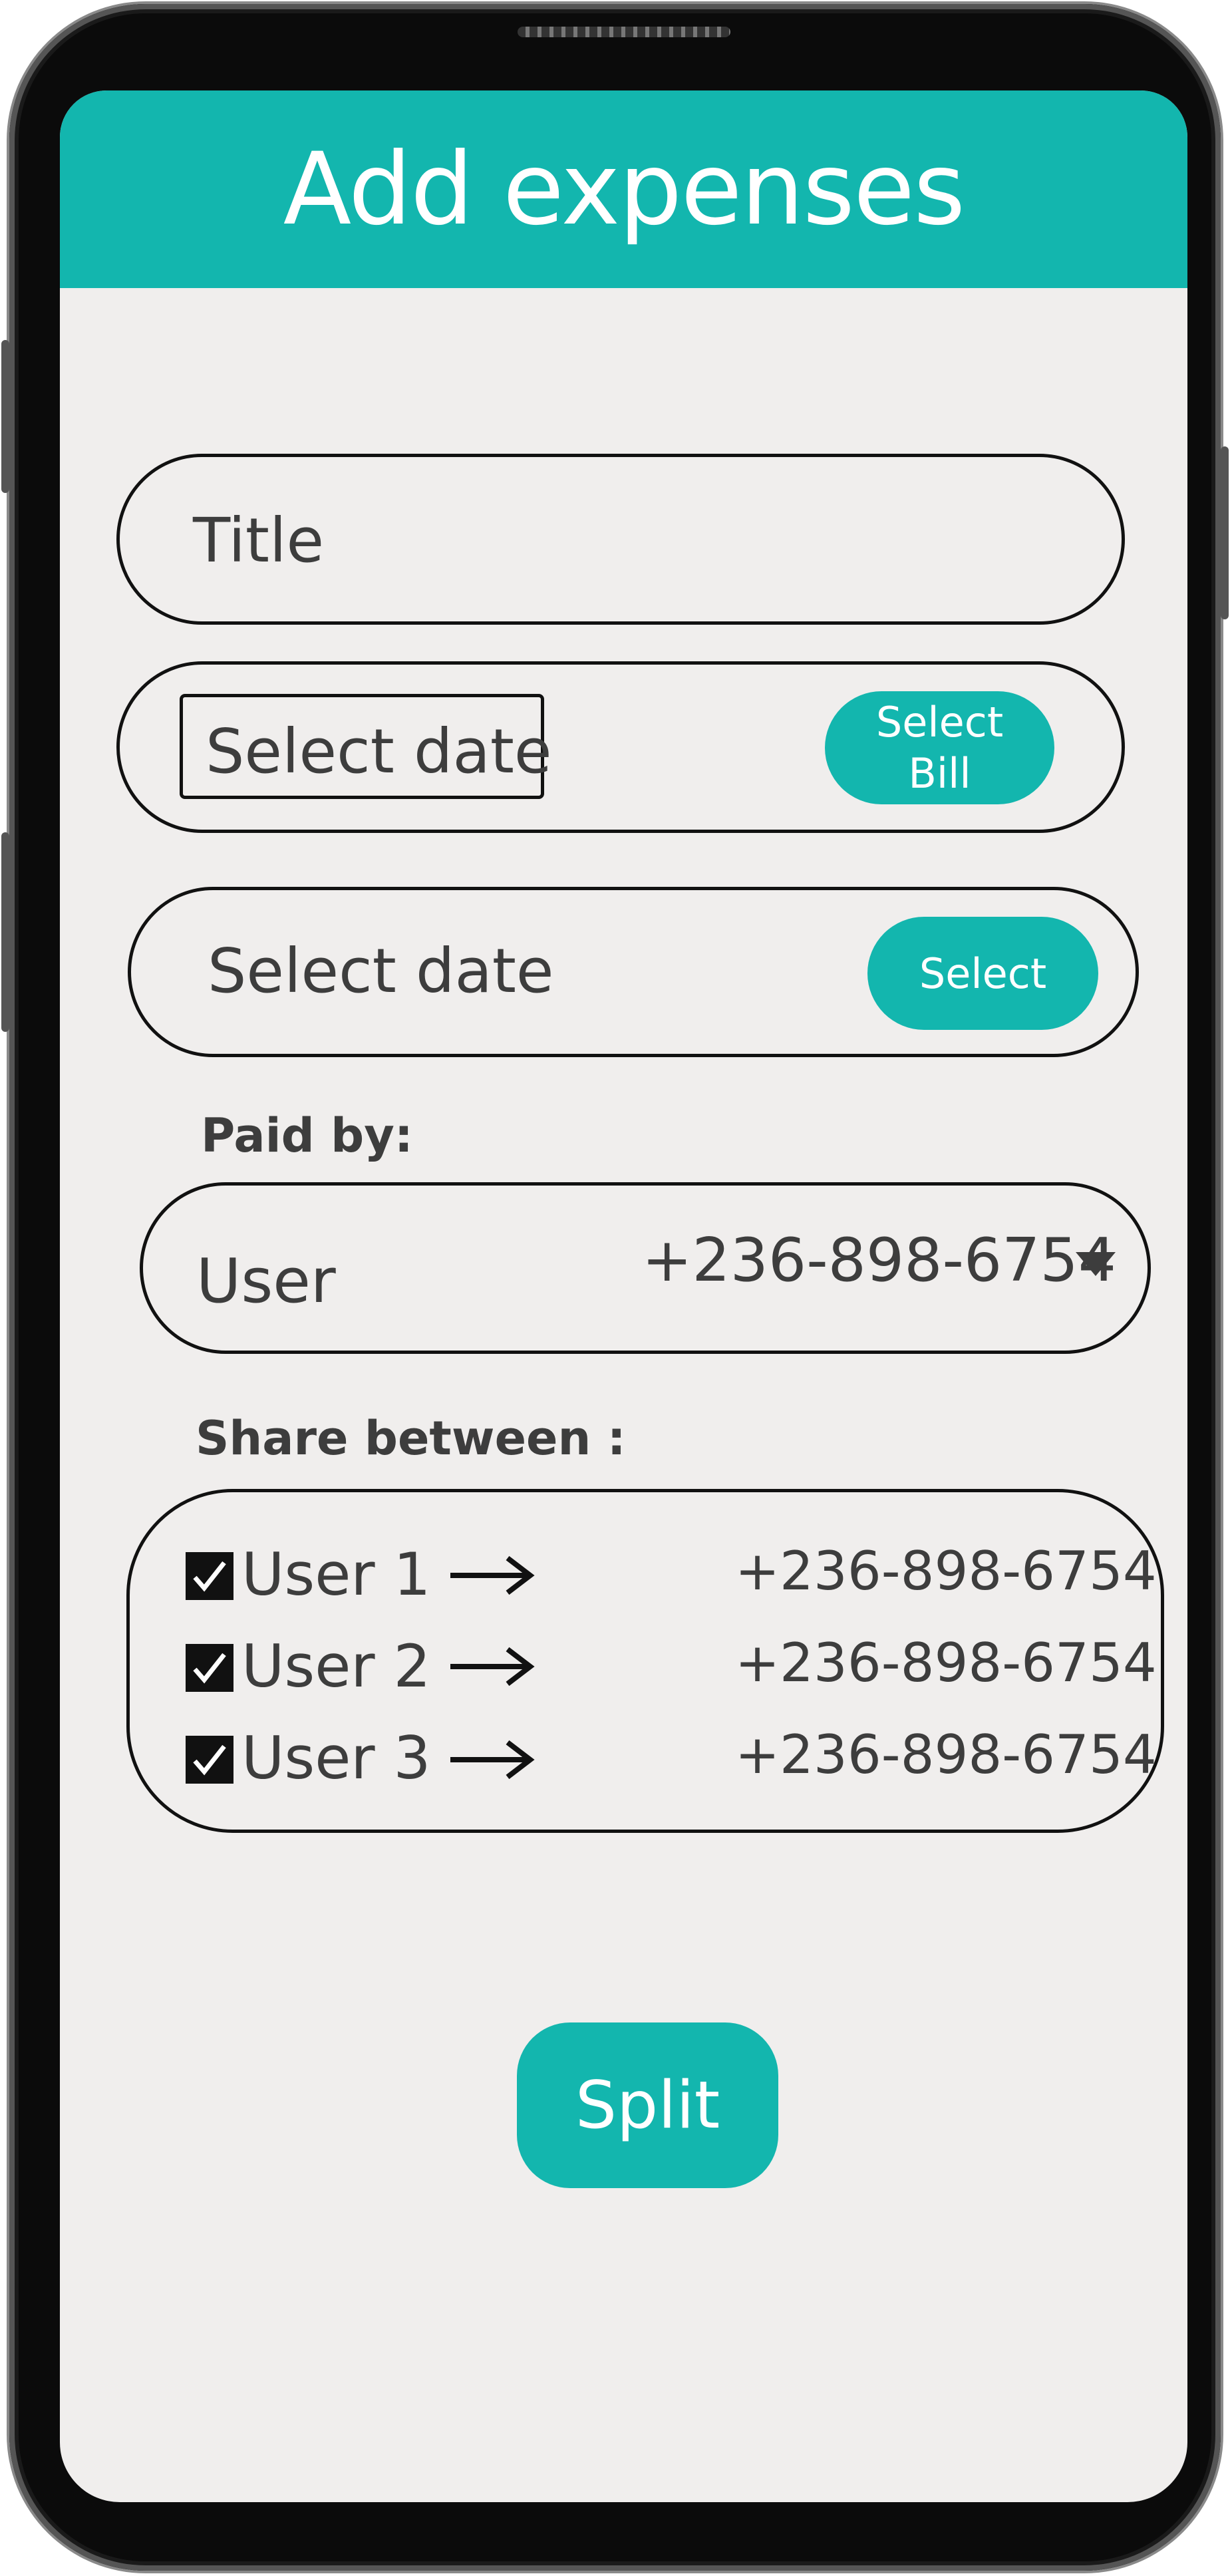  I want to click on volume-down-button, so click(5, 932).